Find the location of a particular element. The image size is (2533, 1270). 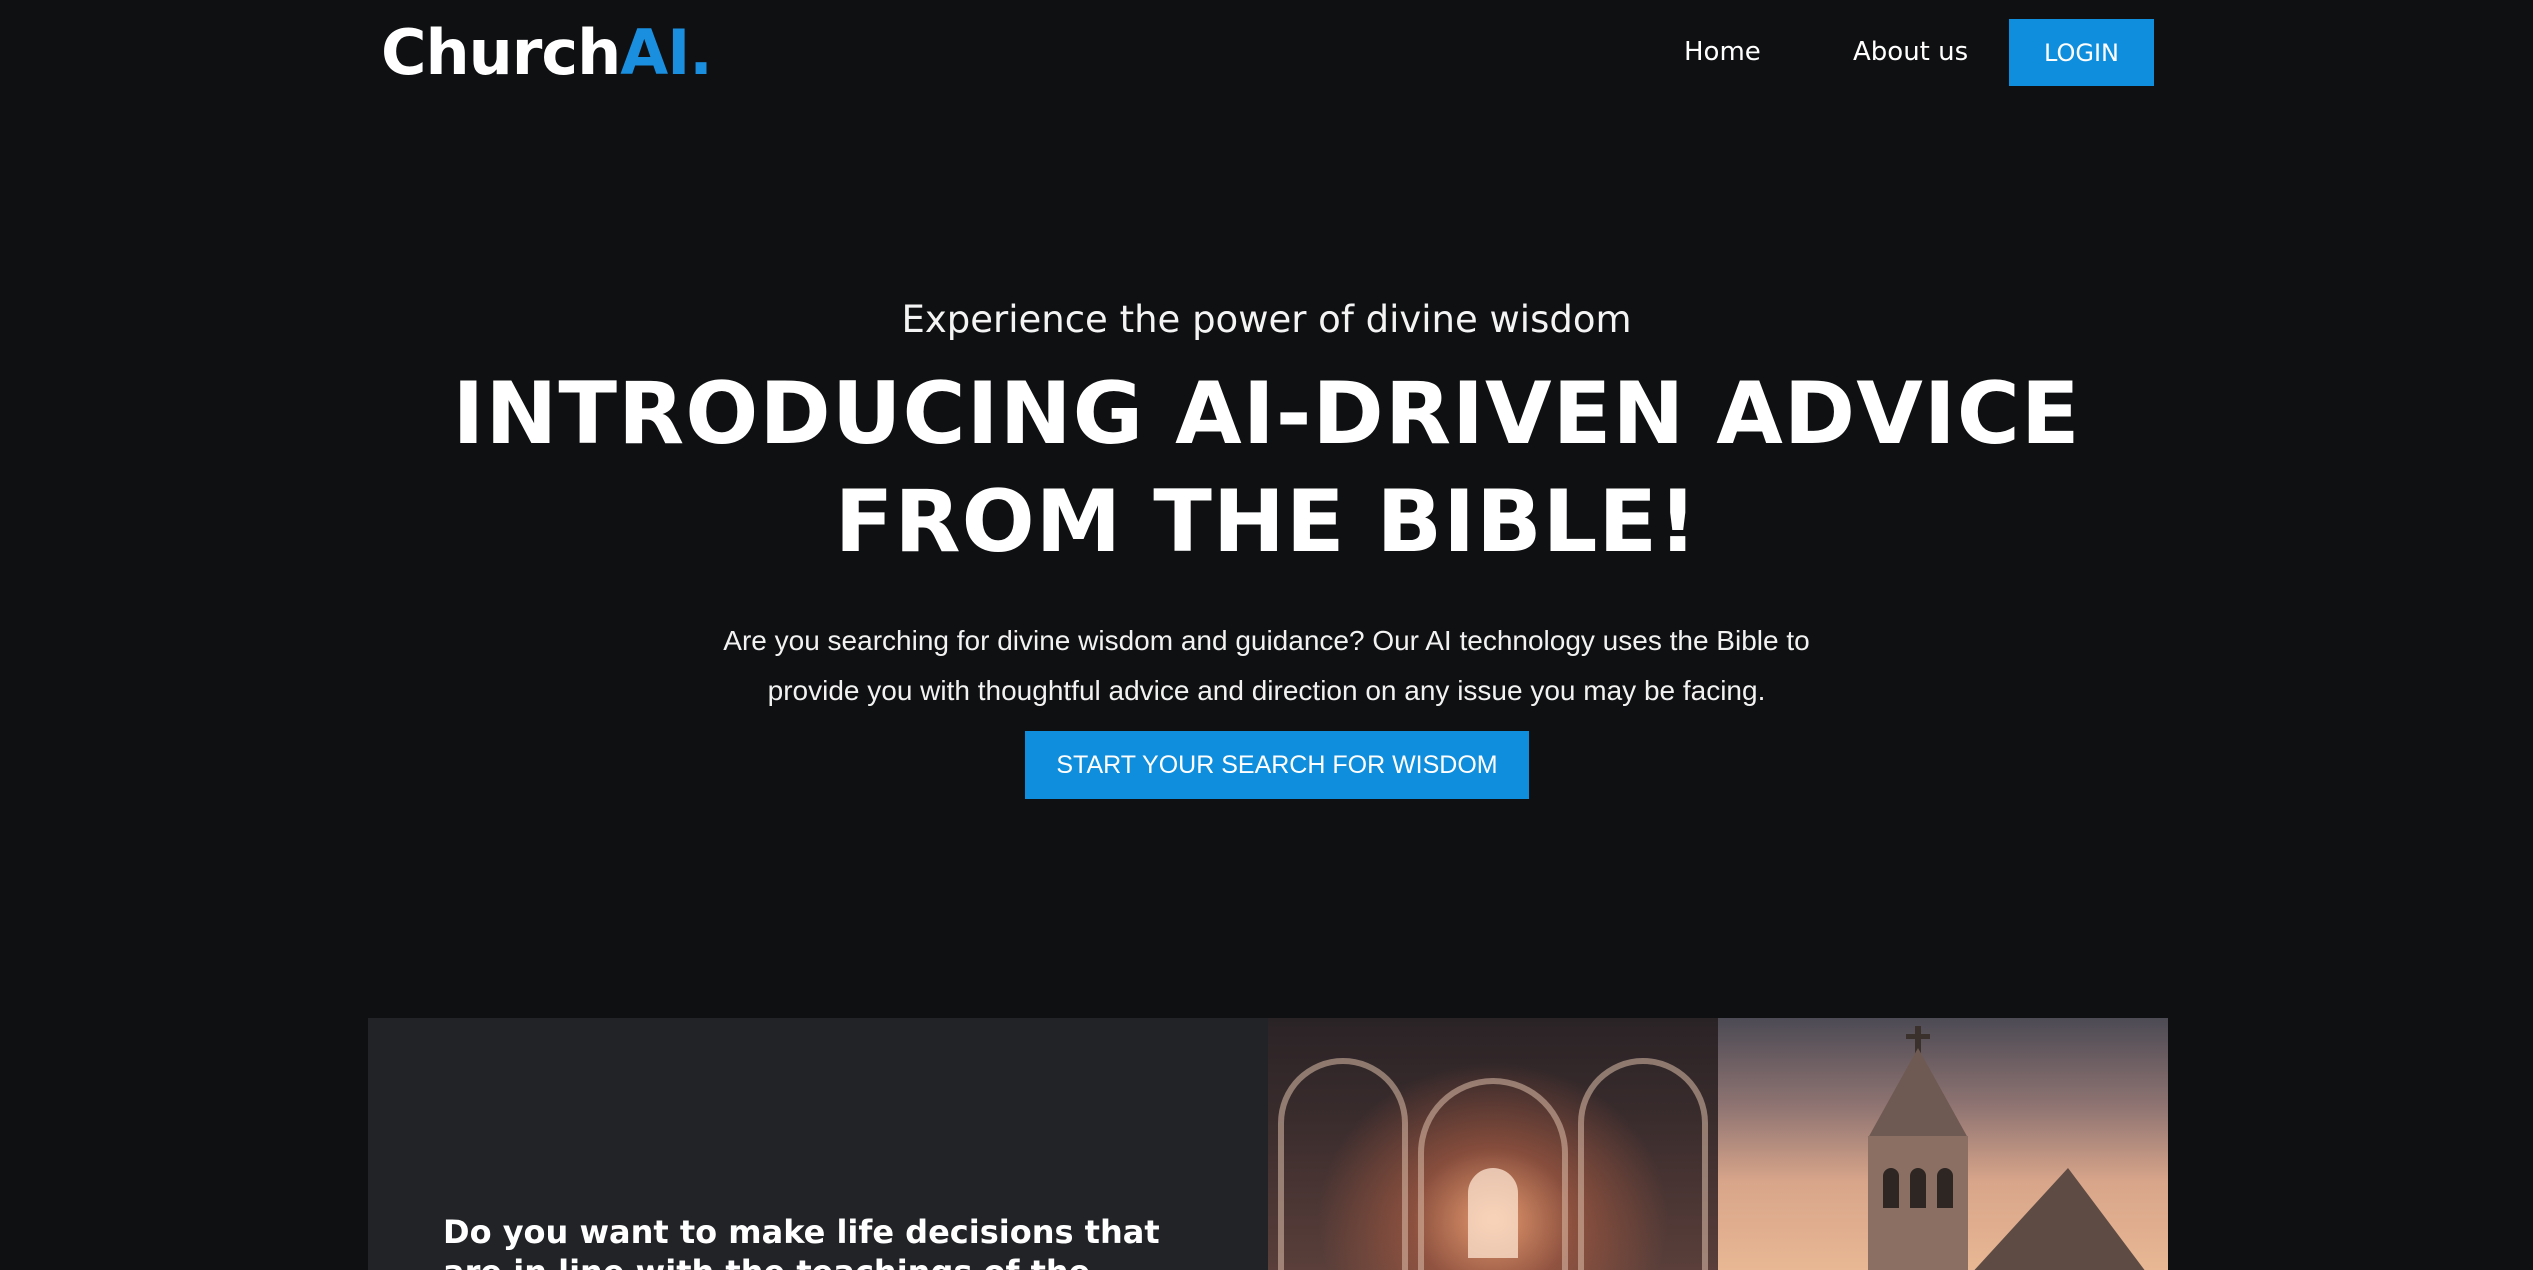

nav-link-about: About us is located at coordinates (1910, 52).